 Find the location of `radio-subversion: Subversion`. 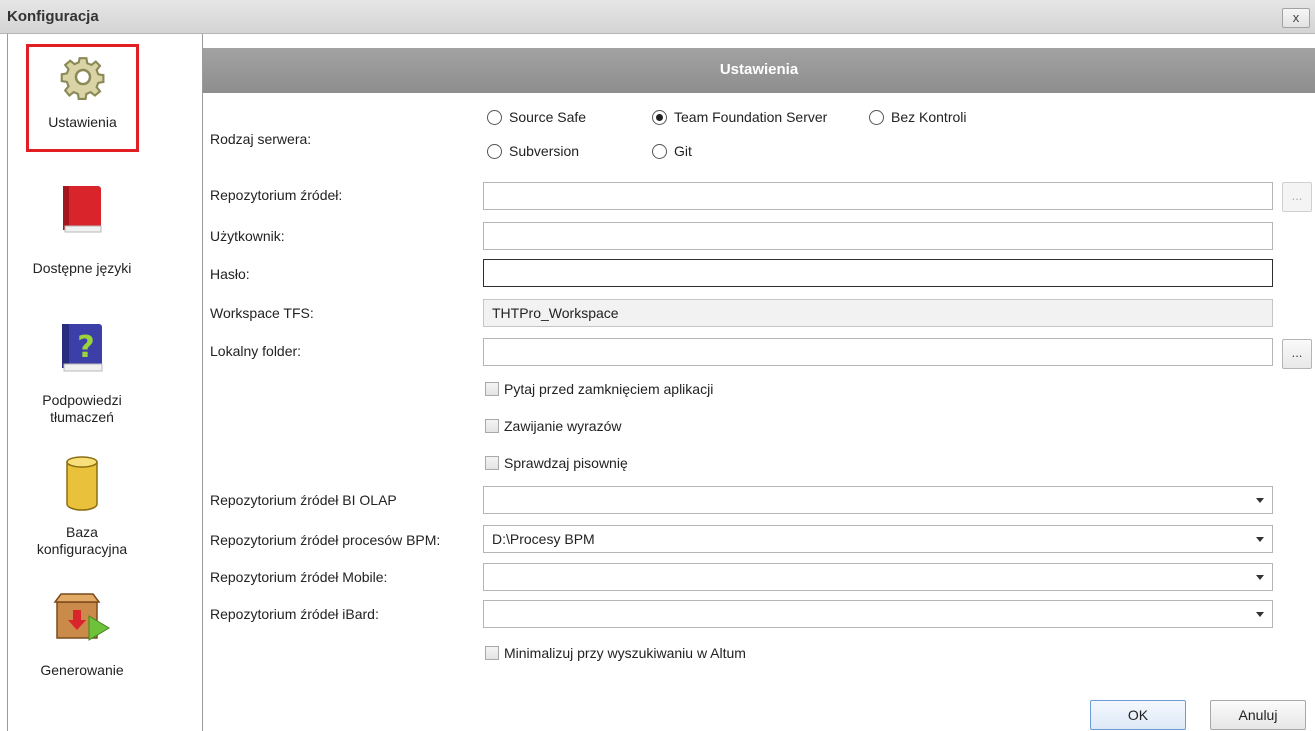

radio-subversion: Subversion is located at coordinates (533, 151).